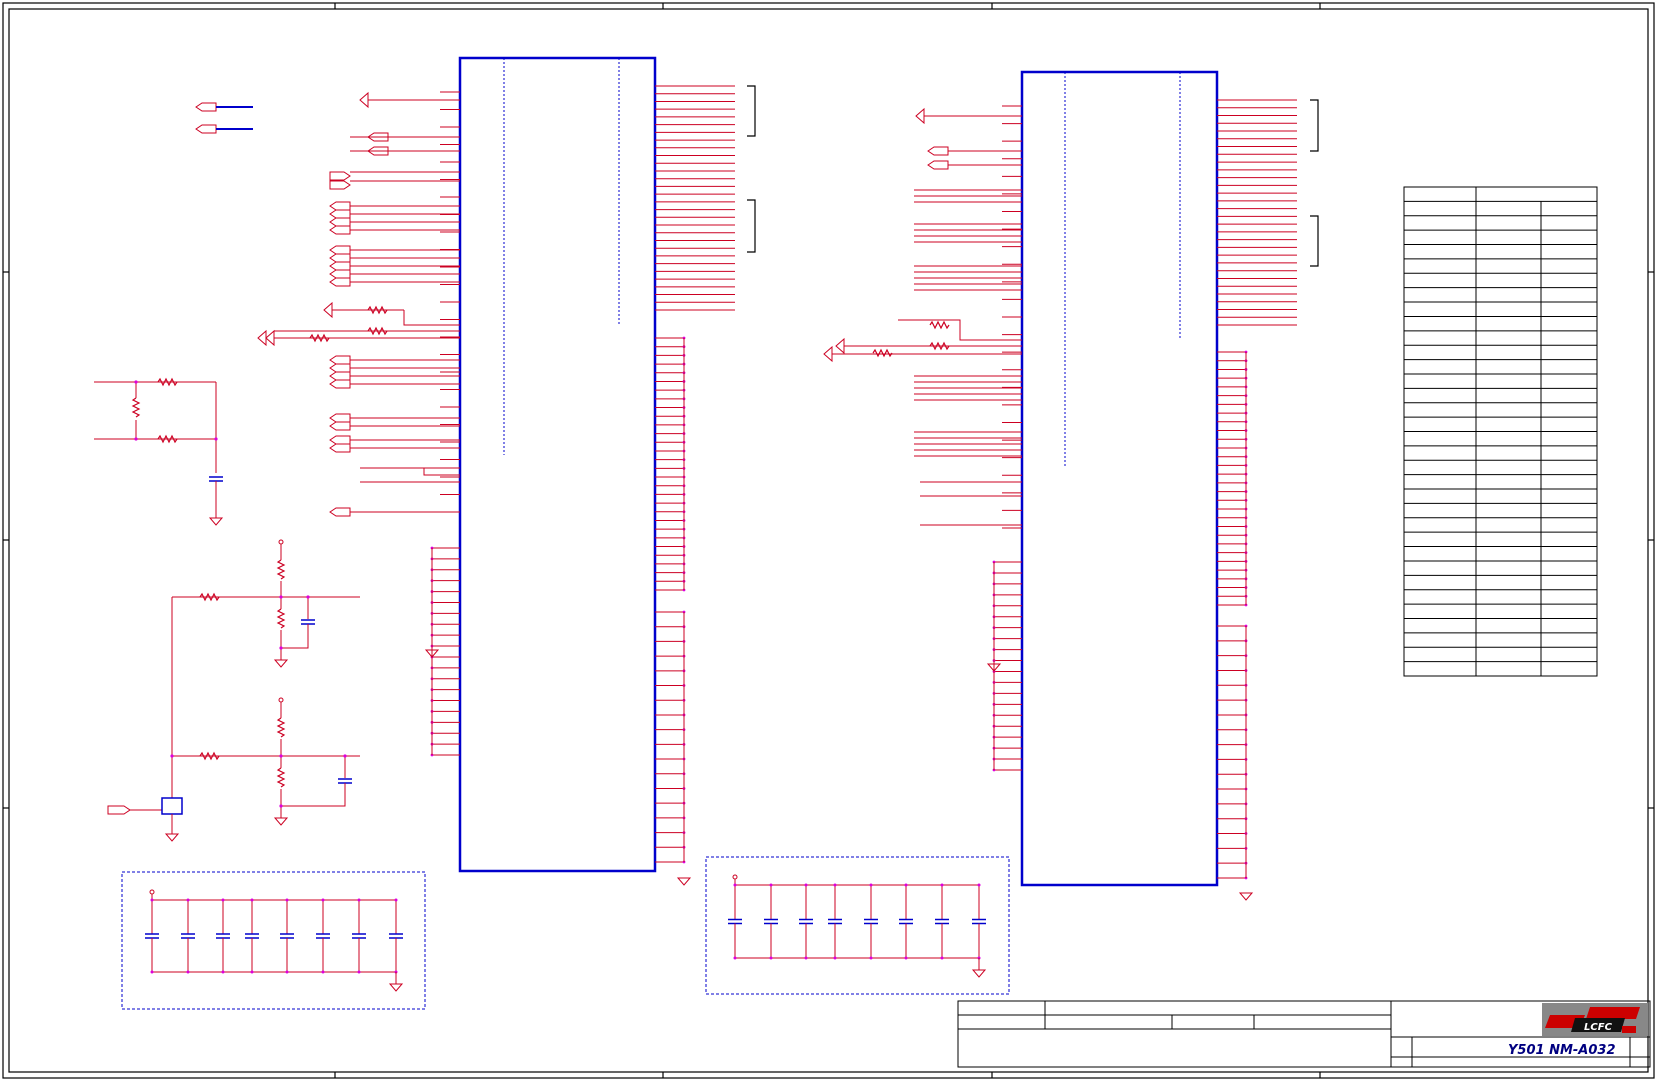  What do you see at coordinates (245, 690) in the screenshot?
I see `mosfet-divider-circuit` at bounding box center [245, 690].